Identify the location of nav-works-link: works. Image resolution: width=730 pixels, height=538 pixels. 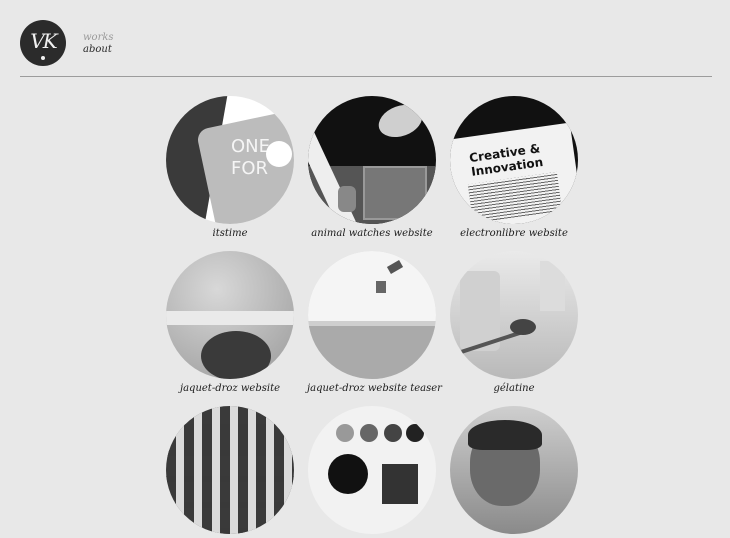
(98, 38).